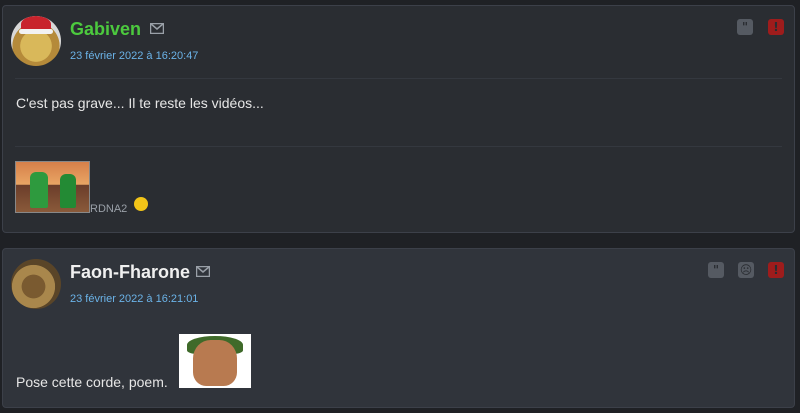 Image resolution: width=800 pixels, height=413 pixels. What do you see at coordinates (92, 382) in the screenshot?
I see `message-text: Pose cette corde, poem.` at bounding box center [92, 382].